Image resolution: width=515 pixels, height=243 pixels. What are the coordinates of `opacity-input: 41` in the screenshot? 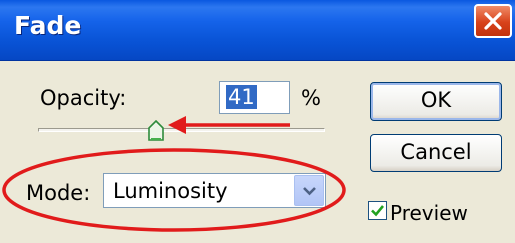 It's located at (254, 97).